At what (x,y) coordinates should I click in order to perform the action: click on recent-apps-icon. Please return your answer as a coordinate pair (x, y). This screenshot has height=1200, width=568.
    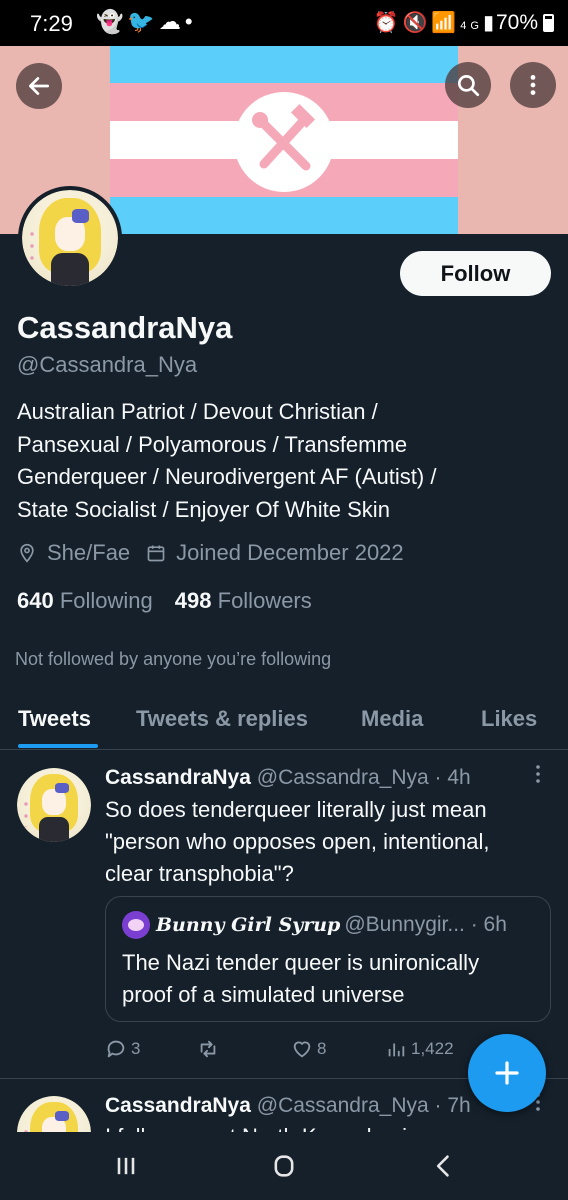
    Looking at the image, I should click on (126, 1166).